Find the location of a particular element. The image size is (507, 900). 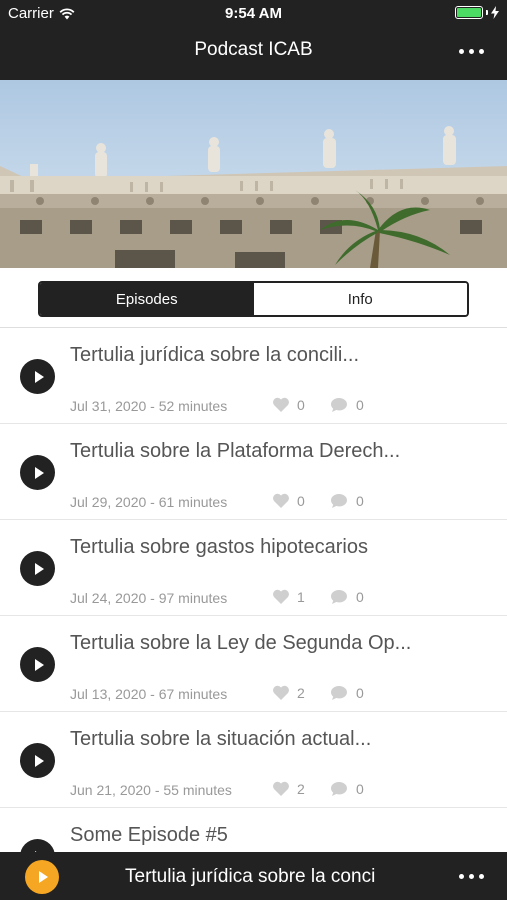

clock: 9:54 AM is located at coordinates (253, 13).